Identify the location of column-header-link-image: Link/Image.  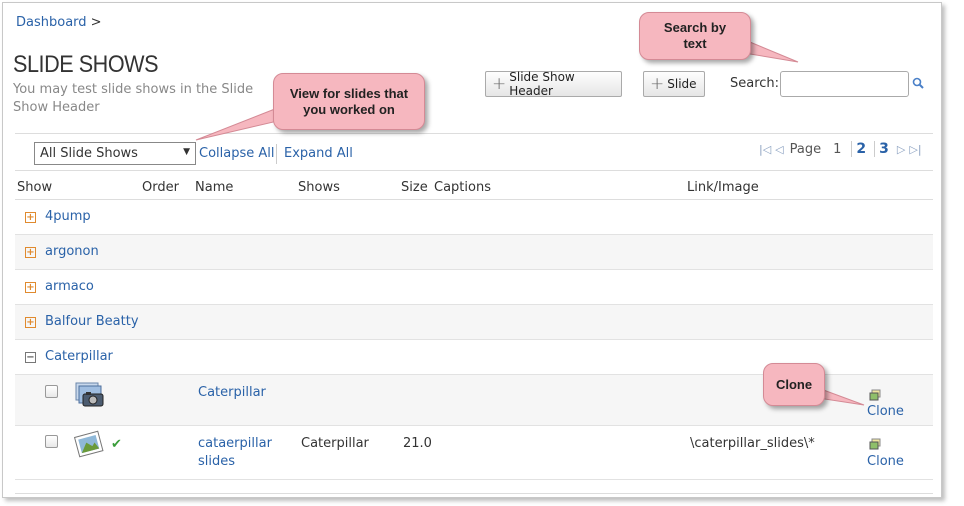
(723, 187).